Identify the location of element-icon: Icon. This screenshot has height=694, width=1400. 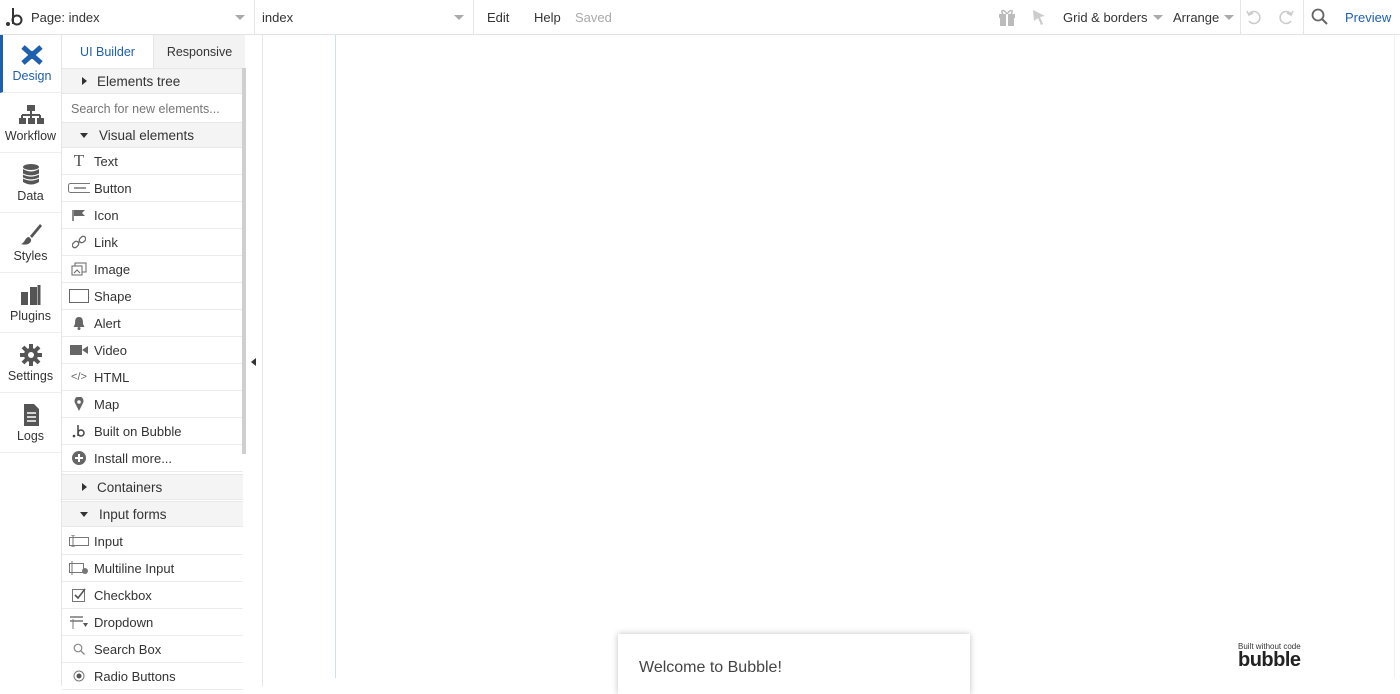
(152, 215).